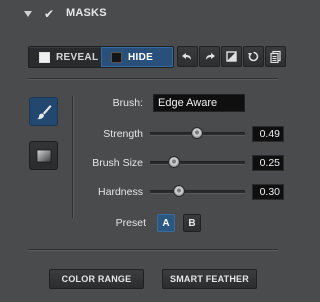 Image resolution: width=320 pixels, height=302 pixels. What do you see at coordinates (50, 14) in the screenshot?
I see `masks-enabled-checkbox: ✔` at bounding box center [50, 14].